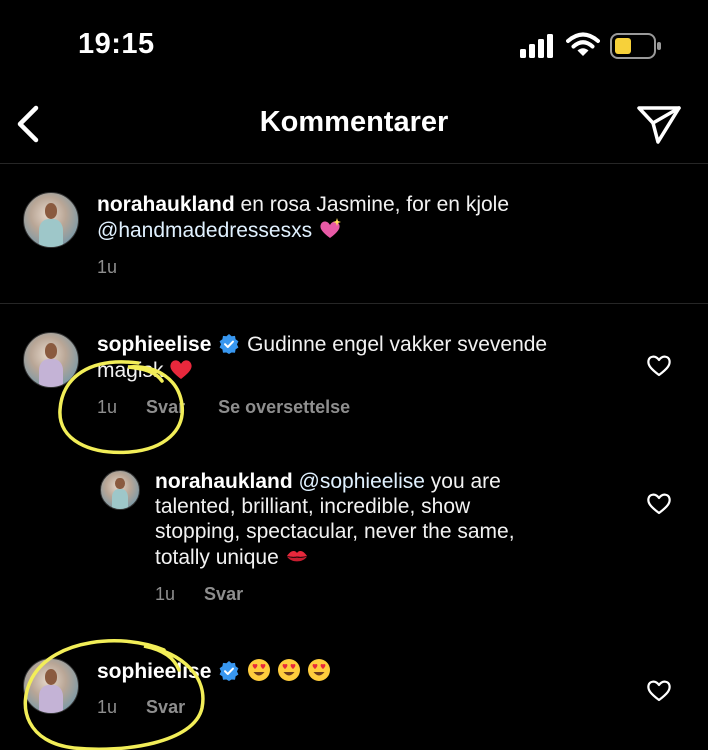  Describe the element at coordinates (296, 556) in the screenshot. I see `kiss-mark-icon` at that location.